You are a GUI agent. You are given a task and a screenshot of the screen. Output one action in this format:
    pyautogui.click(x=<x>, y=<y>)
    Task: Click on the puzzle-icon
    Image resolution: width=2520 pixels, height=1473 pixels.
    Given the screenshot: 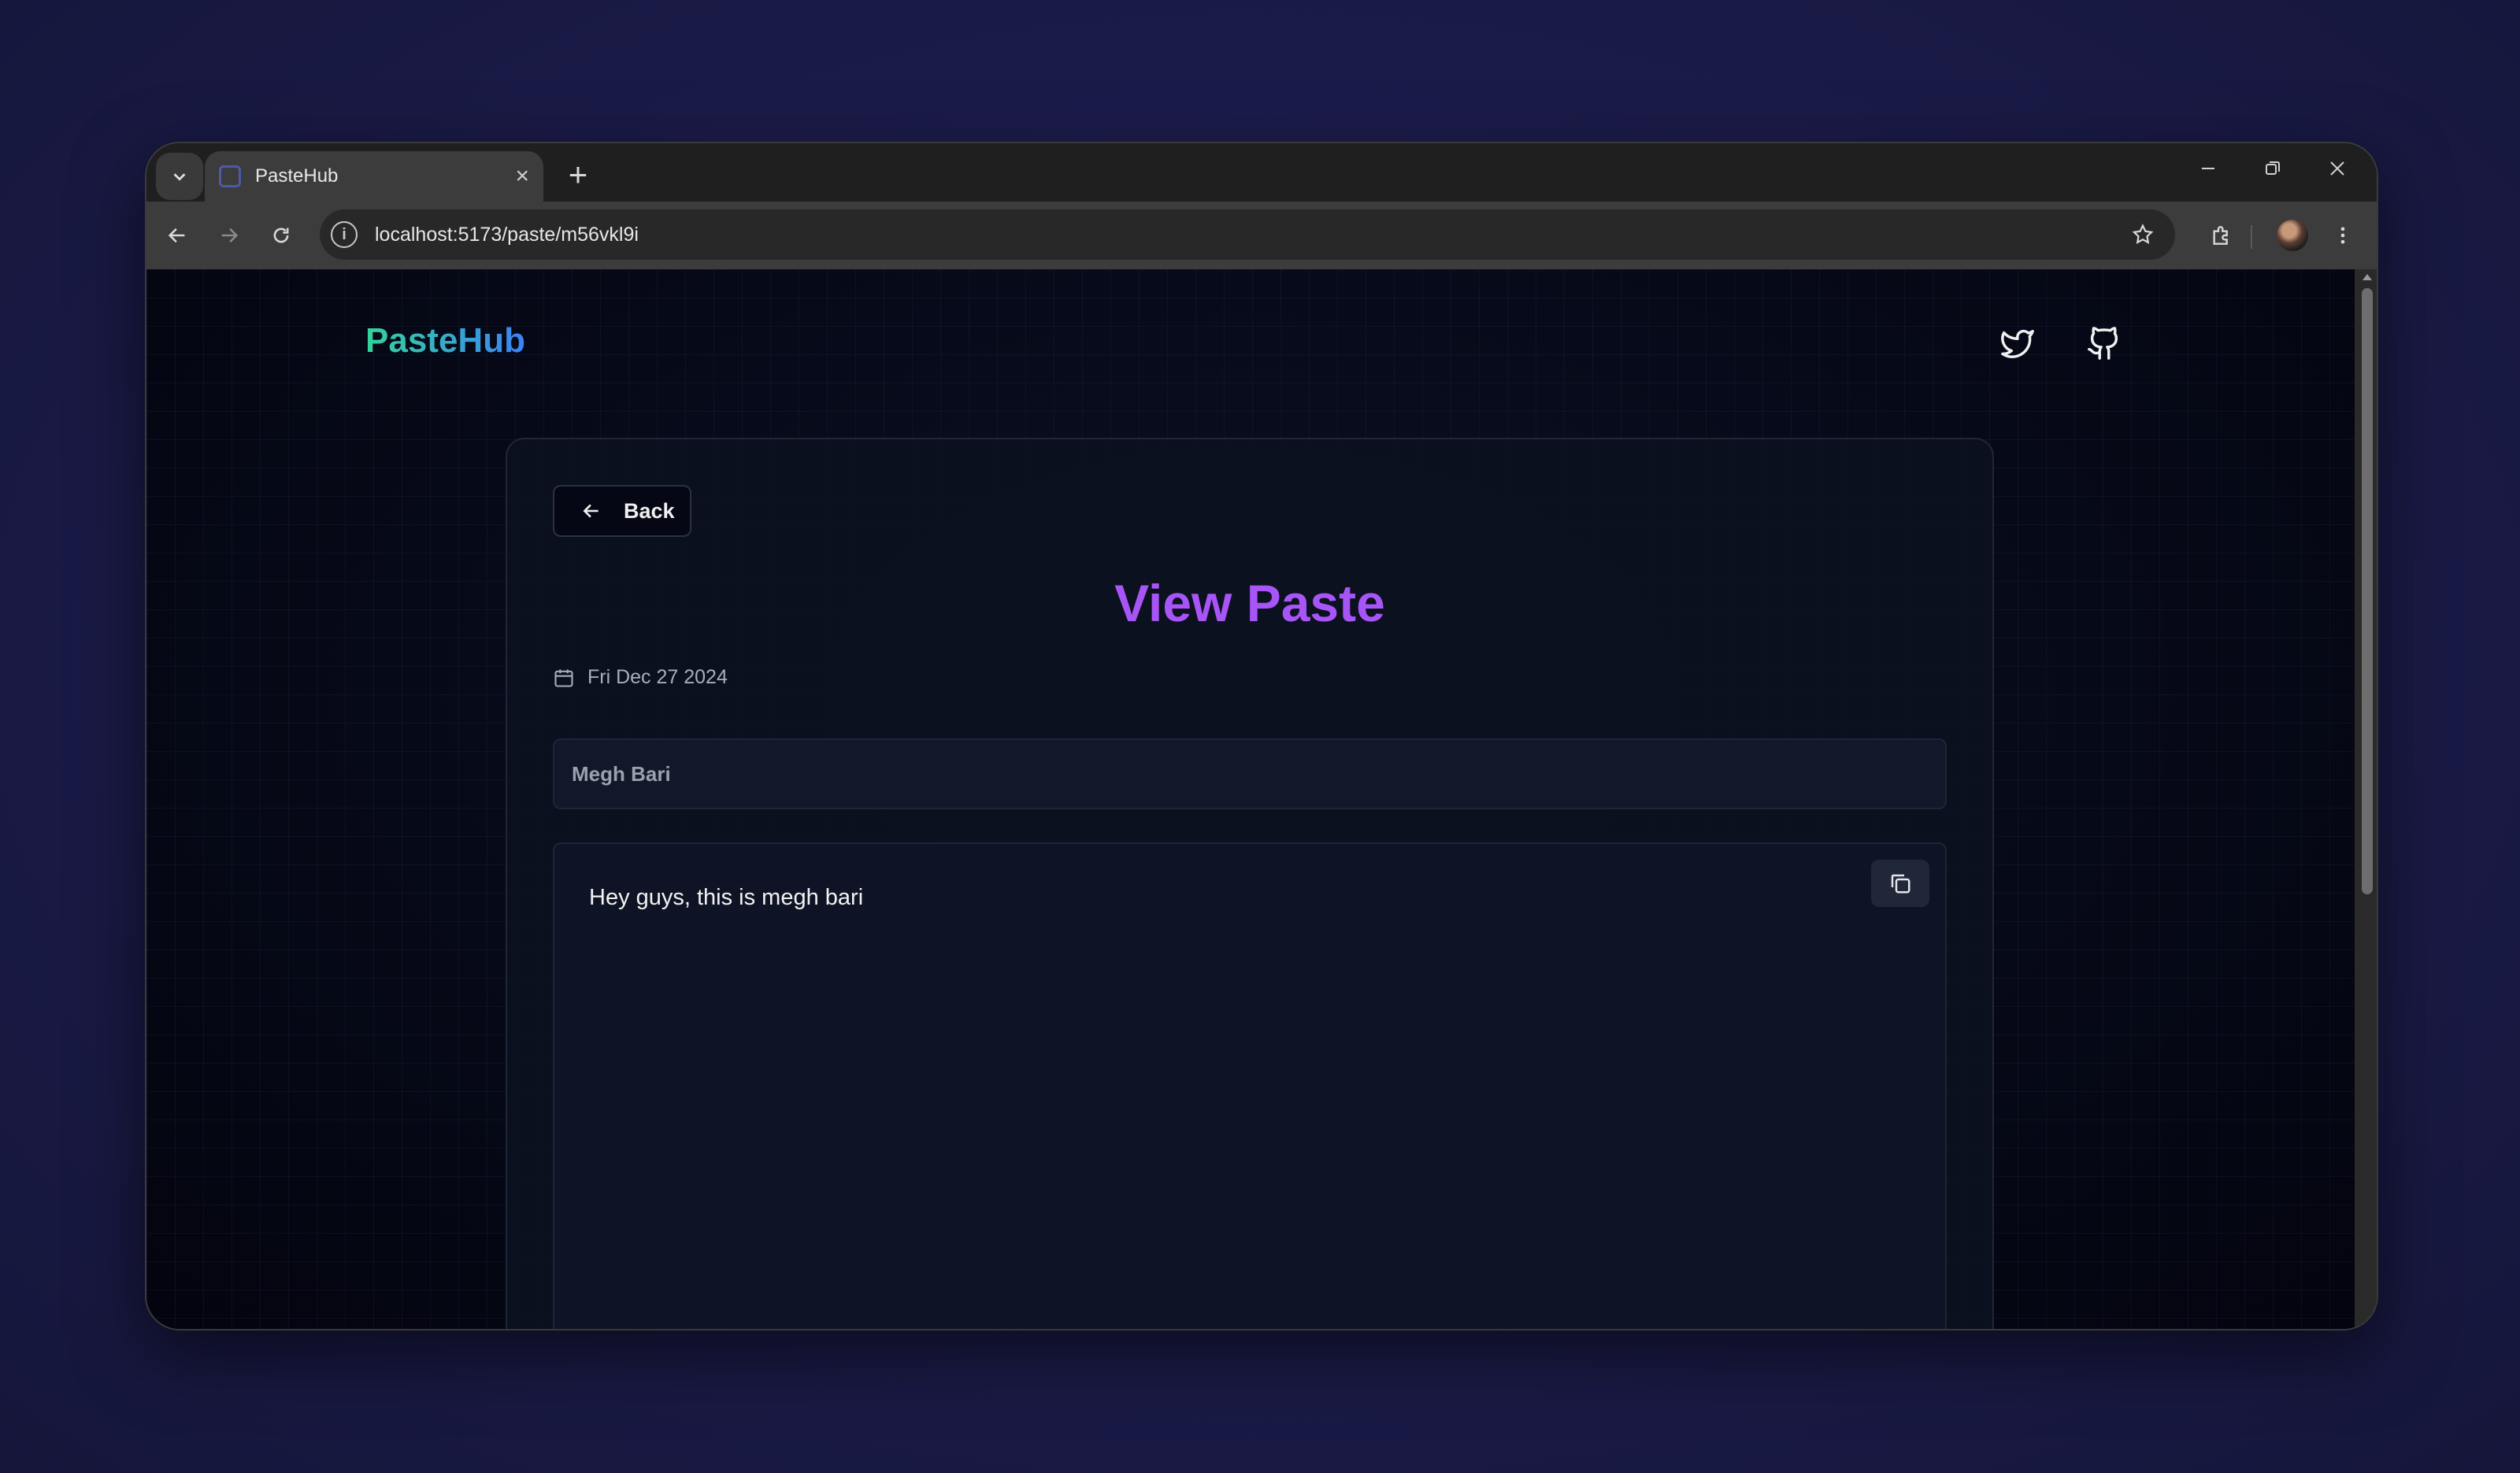 What is the action you would take?
    pyautogui.click(x=2220, y=235)
    